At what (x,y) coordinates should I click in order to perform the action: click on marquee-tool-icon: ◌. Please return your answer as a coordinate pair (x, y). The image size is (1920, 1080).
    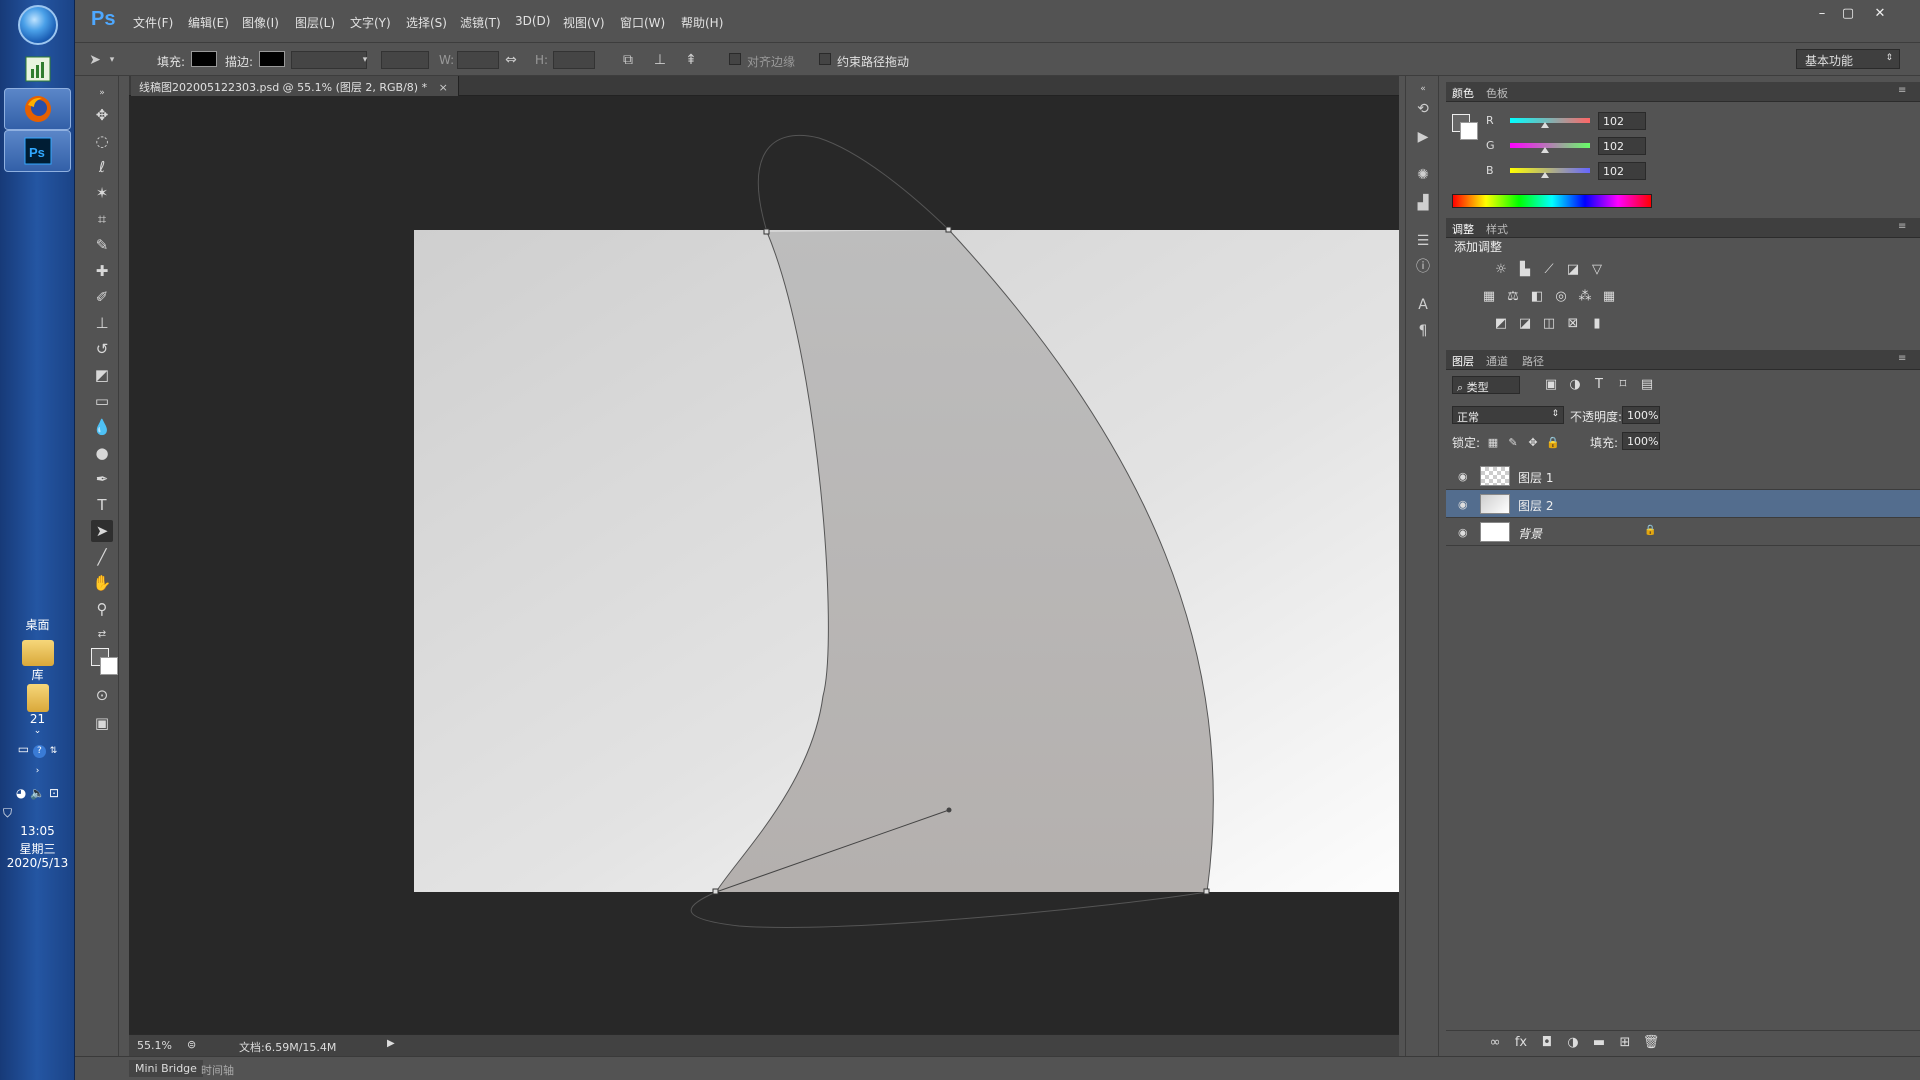
    Looking at the image, I should click on (102, 141).